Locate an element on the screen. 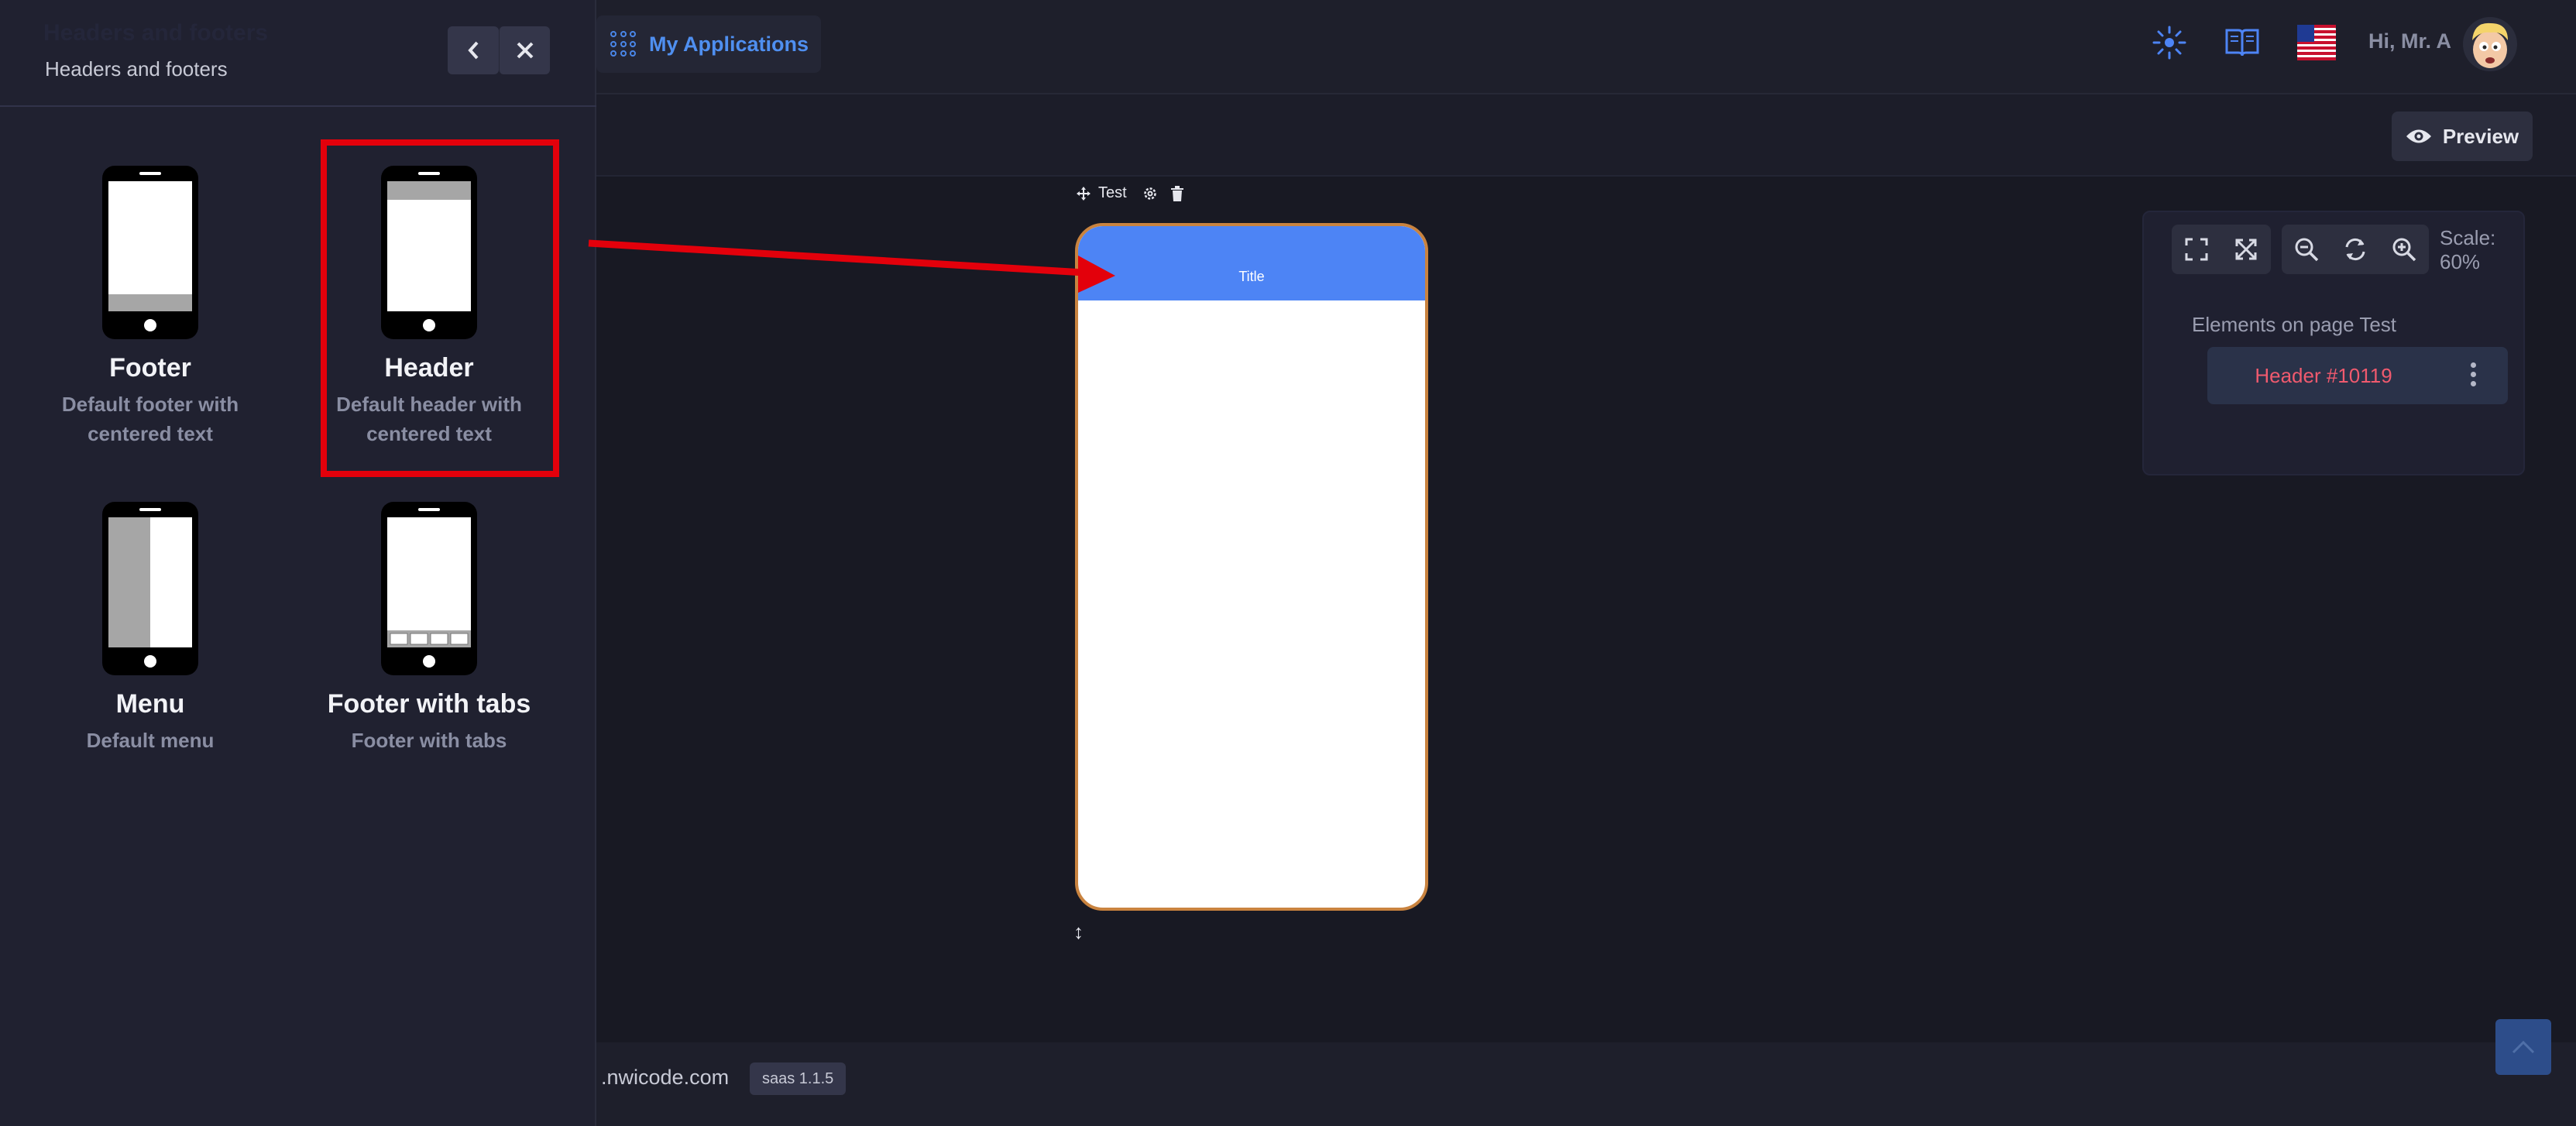 The width and height of the screenshot is (2576, 1126). template-desc: Default footer with centered text is located at coordinates (150, 419).